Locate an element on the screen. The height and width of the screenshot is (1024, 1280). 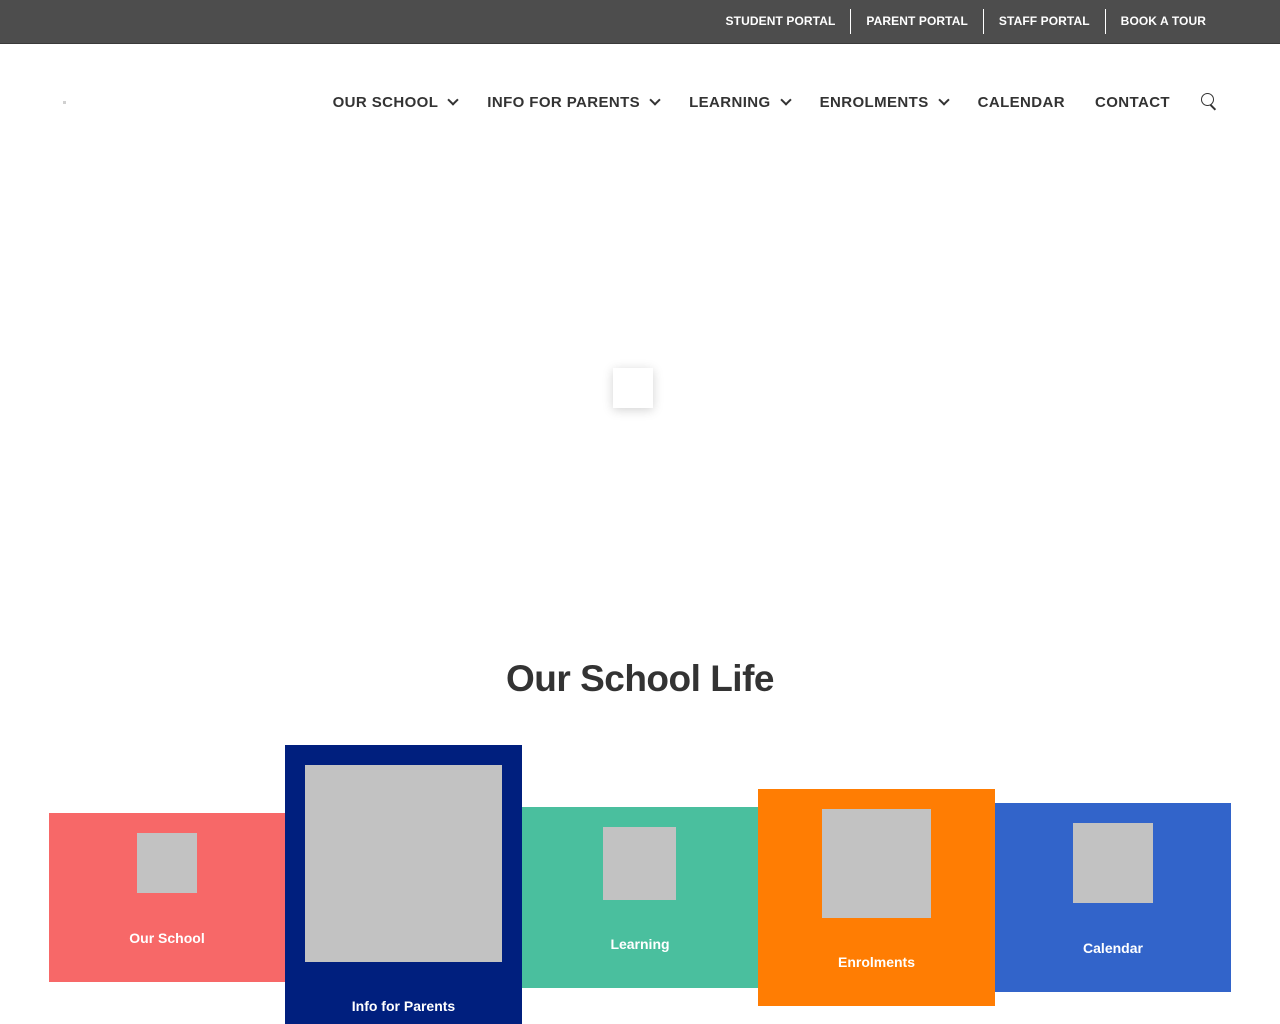
tile-info-for-parents: Info for Parents is located at coordinates (403, 884).